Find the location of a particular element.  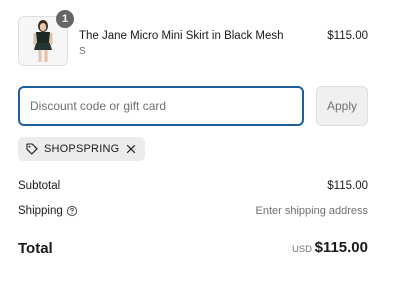

subtotal-label: Subtotal is located at coordinates (39, 186).